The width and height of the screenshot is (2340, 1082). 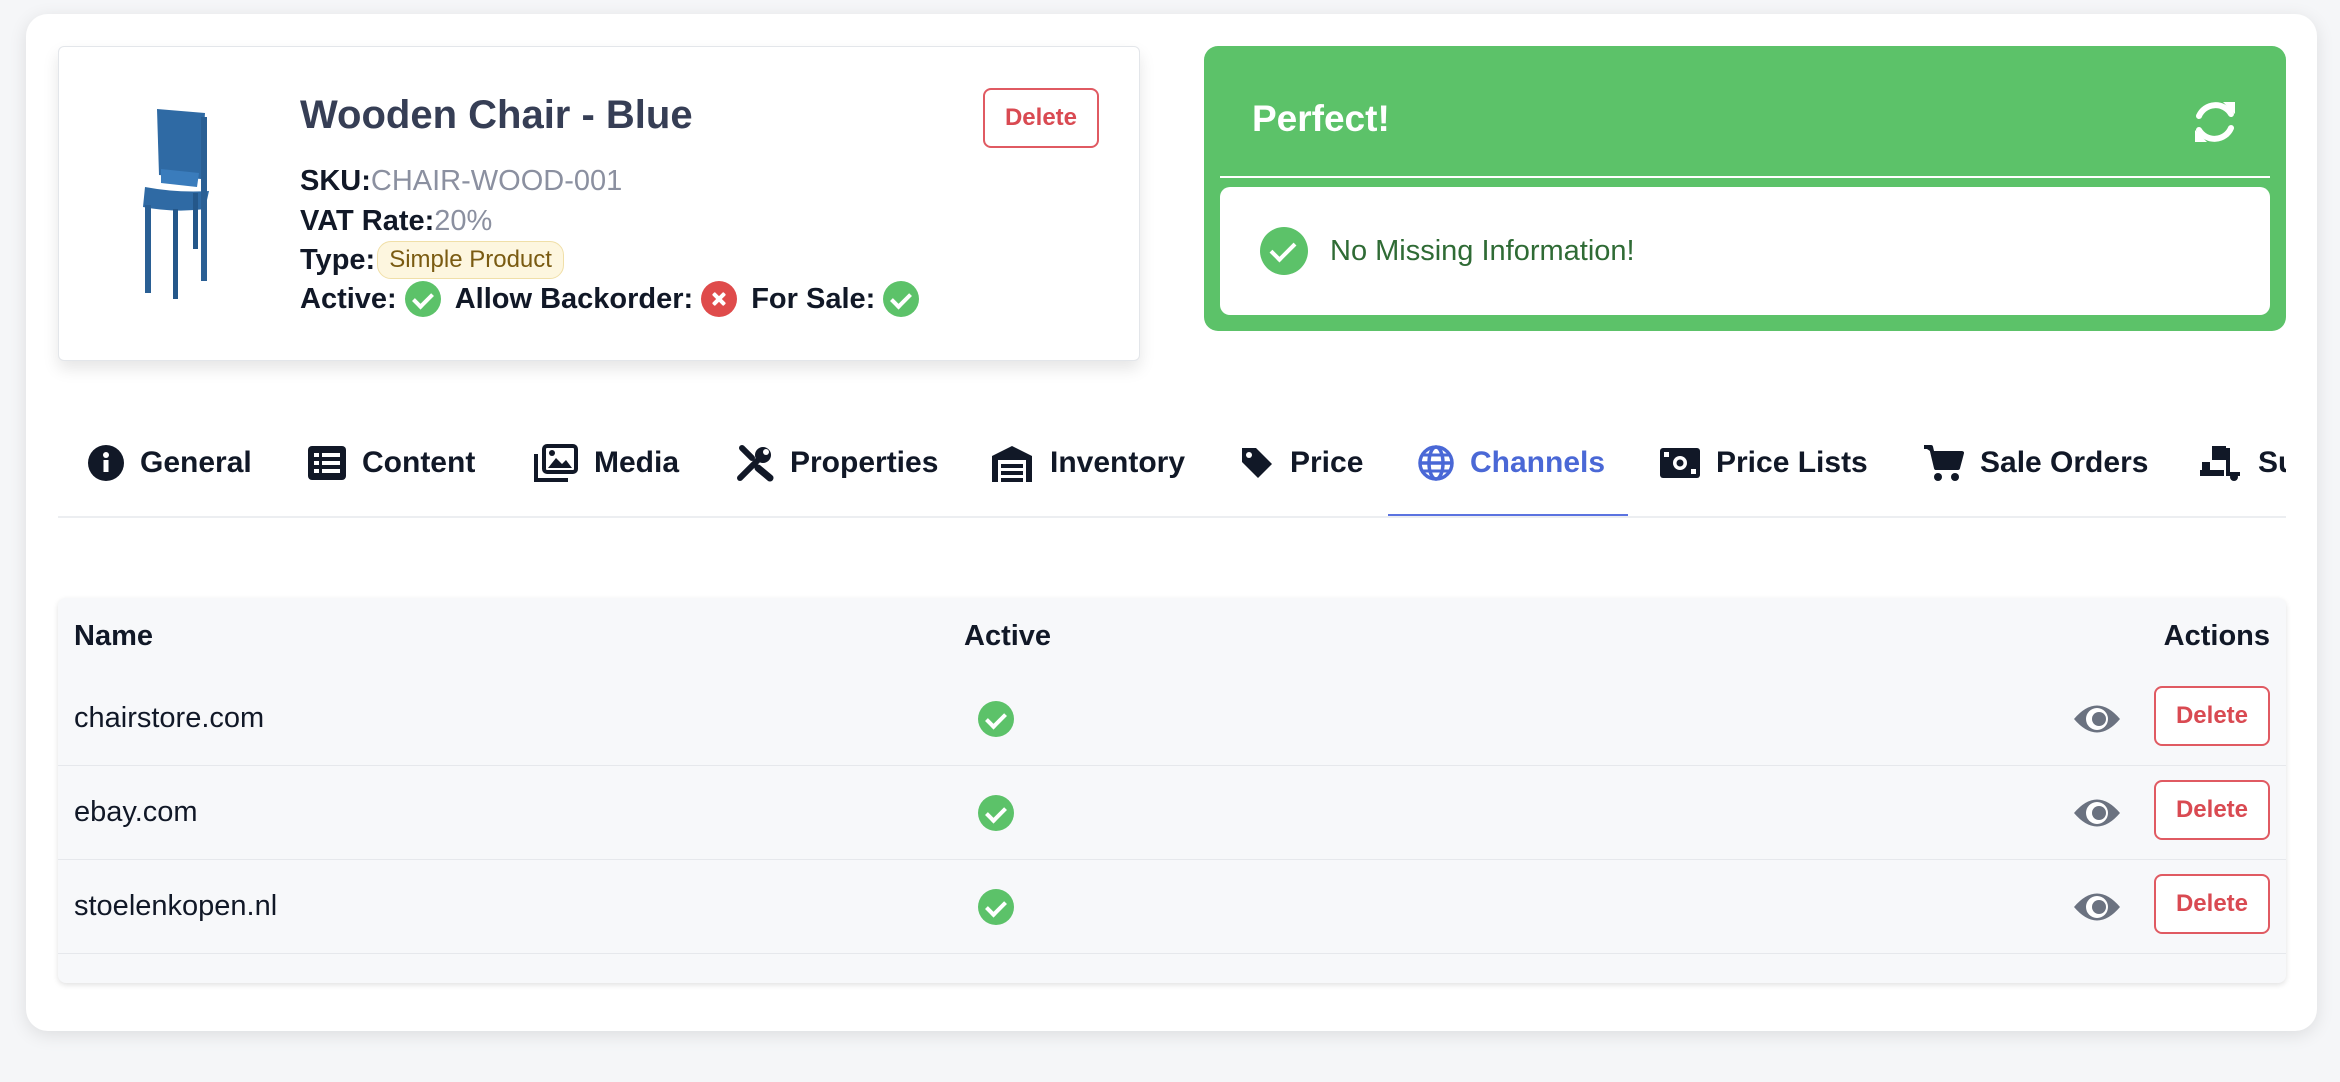 What do you see at coordinates (1680, 463) in the screenshot?
I see `money-bill-icon` at bounding box center [1680, 463].